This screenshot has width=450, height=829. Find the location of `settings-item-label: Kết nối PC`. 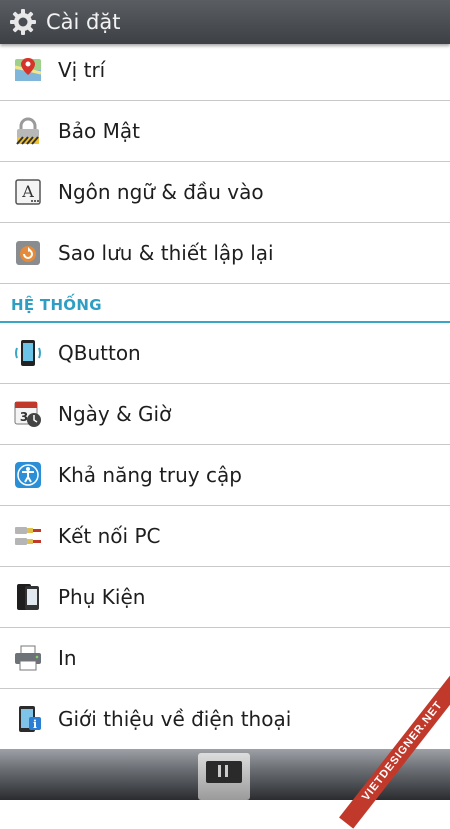

settings-item-label: Kết nối PC is located at coordinates (109, 536).